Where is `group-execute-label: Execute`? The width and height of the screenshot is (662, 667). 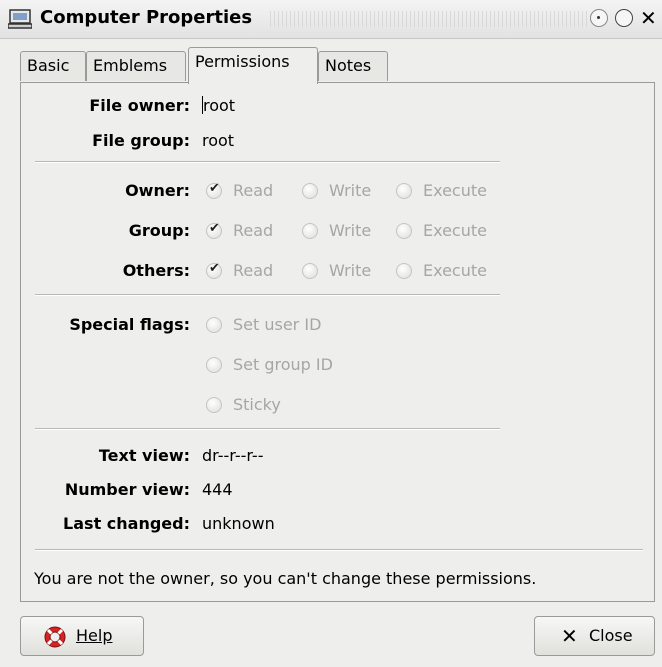
group-execute-label: Execute is located at coordinates (455, 230).